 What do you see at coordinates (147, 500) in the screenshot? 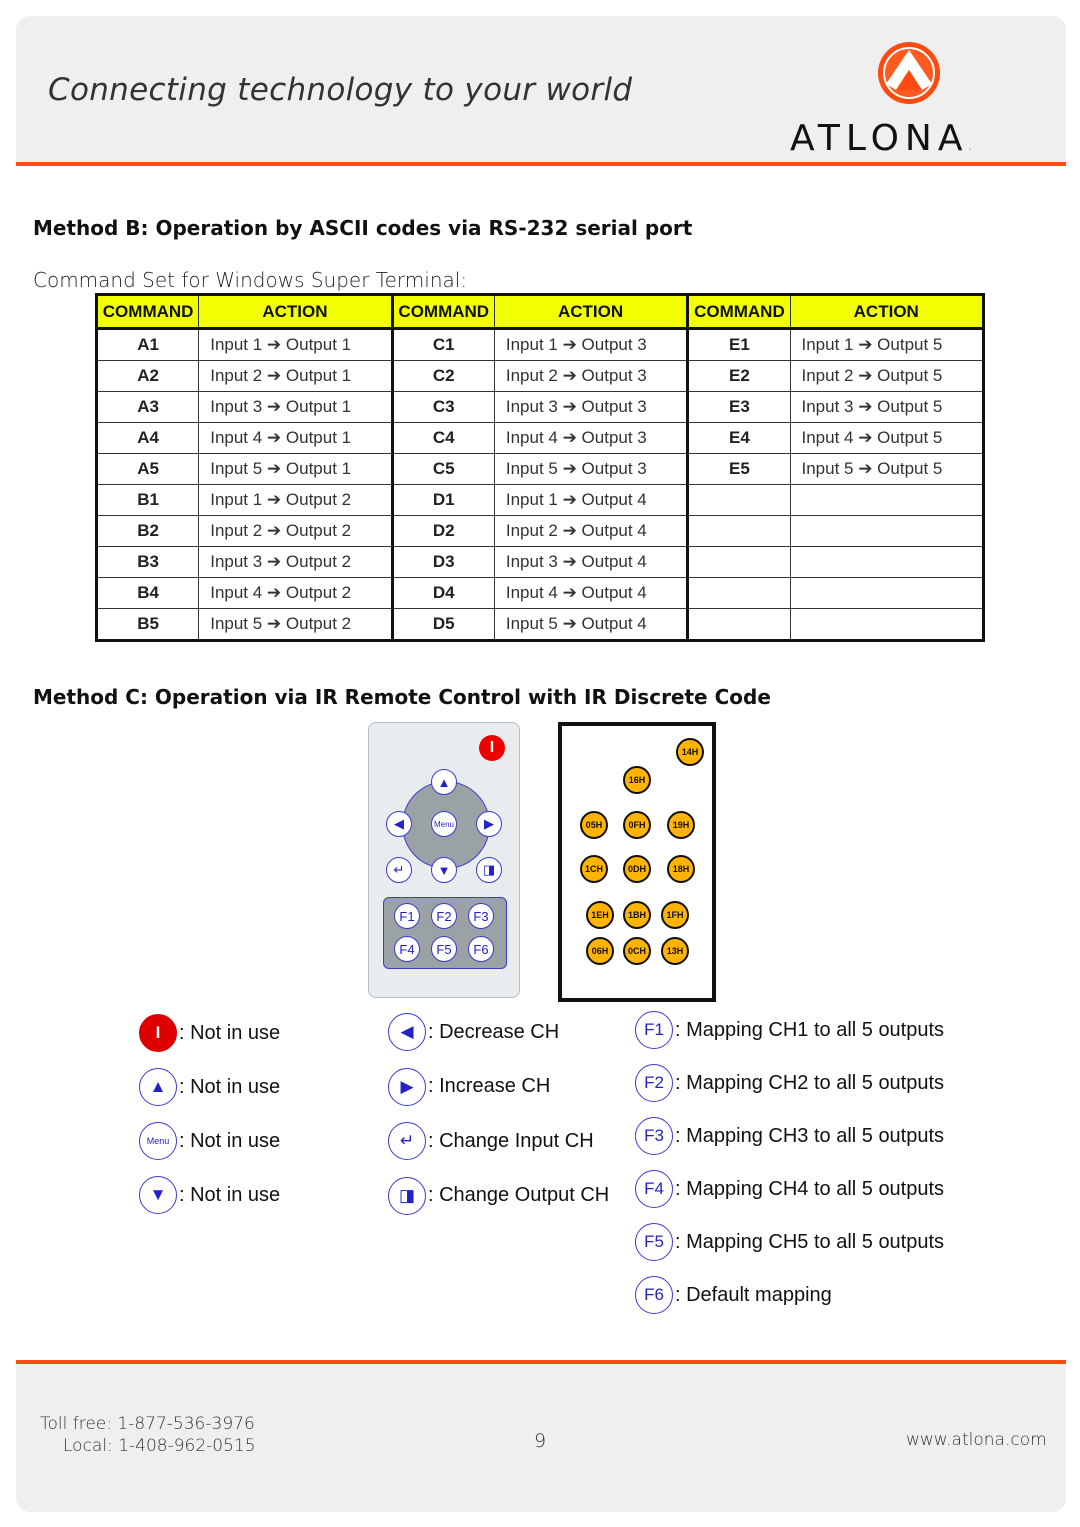
I see `command-cell: B1` at bounding box center [147, 500].